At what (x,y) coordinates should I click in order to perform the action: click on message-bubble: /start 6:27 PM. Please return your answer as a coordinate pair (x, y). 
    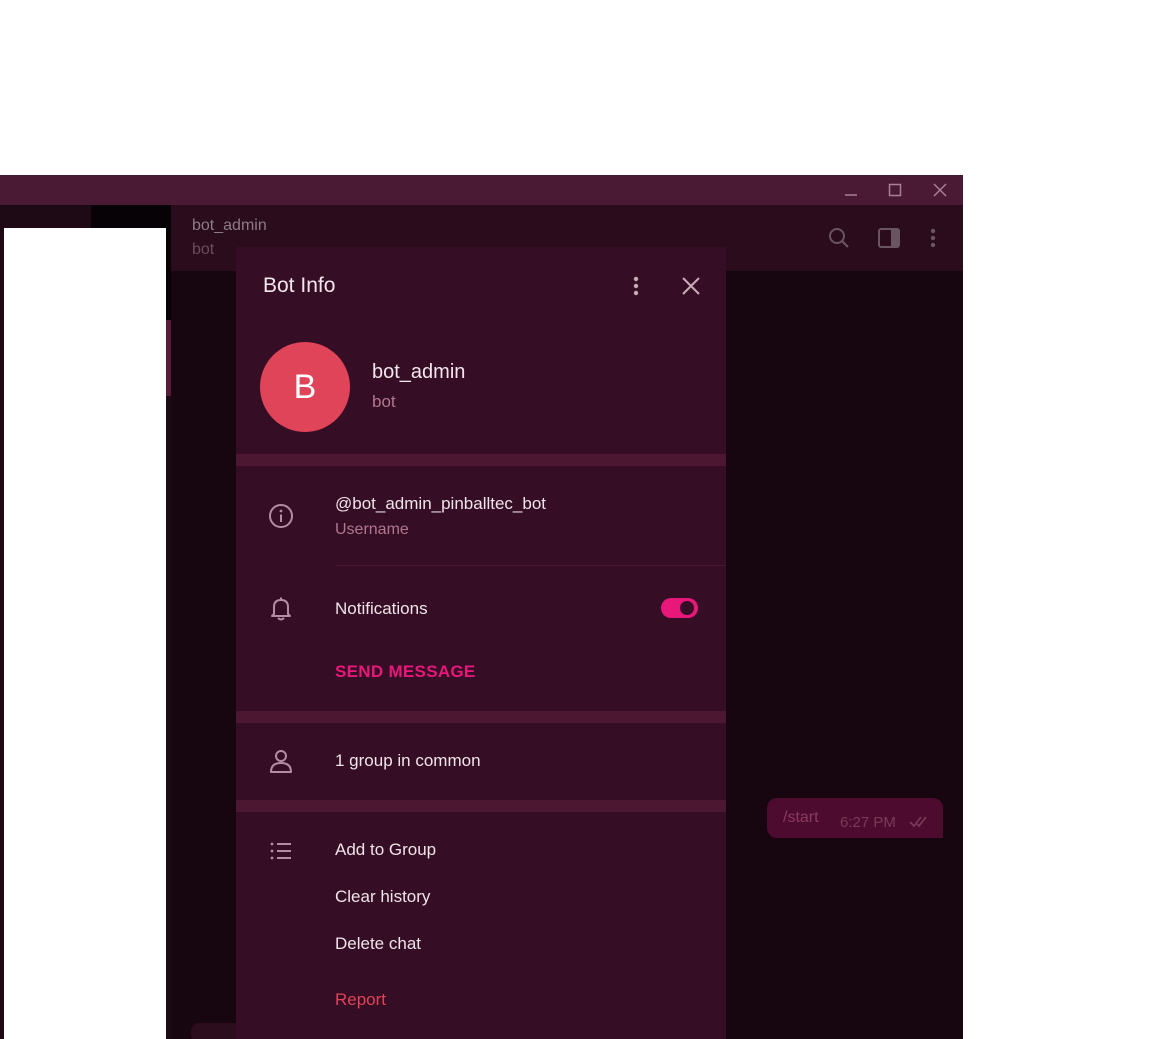
    Looking at the image, I should click on (855, 818).